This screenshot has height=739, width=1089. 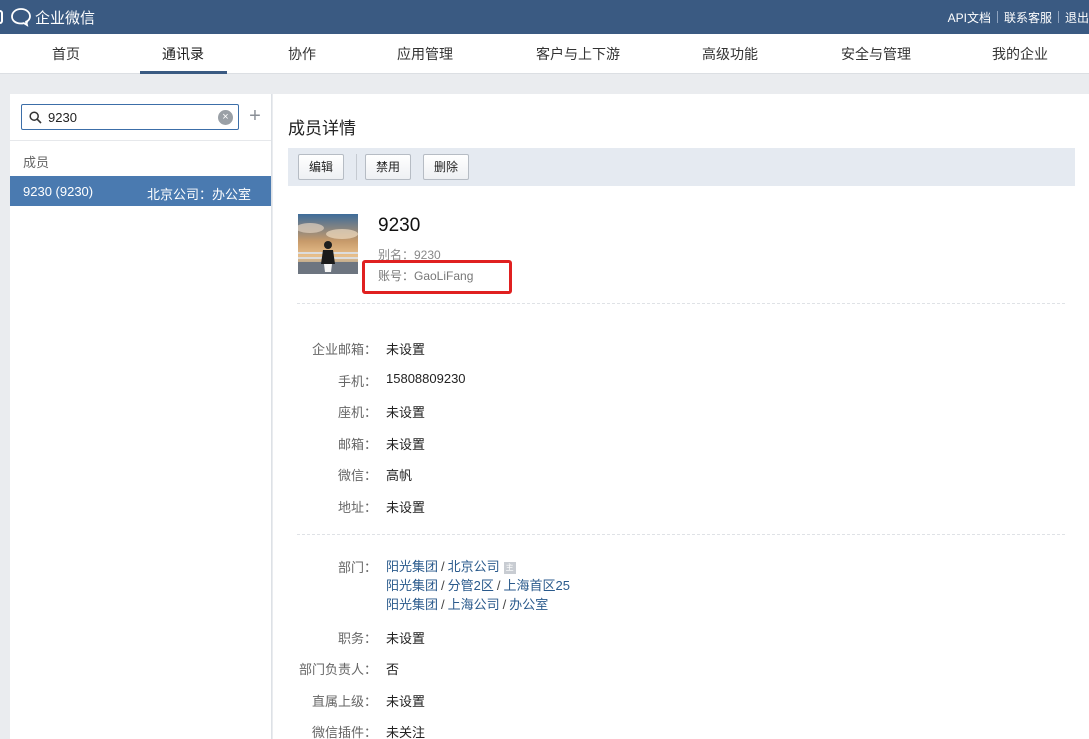 I want to click on page-title: 成员详情, so click(x=322, y=128).